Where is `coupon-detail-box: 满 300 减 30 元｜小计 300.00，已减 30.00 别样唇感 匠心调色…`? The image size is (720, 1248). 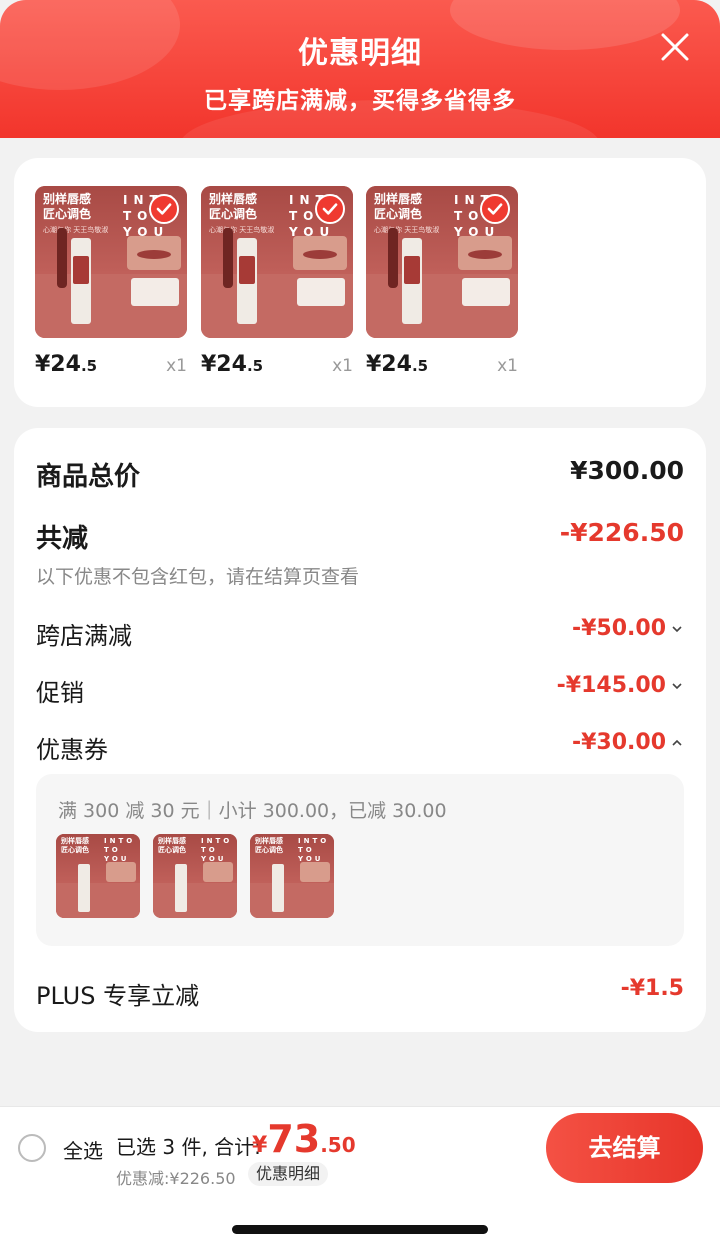 coupon-detail-box: 满 300 减 30 元｜小计 300.00，已减 30.00 别样唇感 匠心调色… is located at coordinates (360, 860).